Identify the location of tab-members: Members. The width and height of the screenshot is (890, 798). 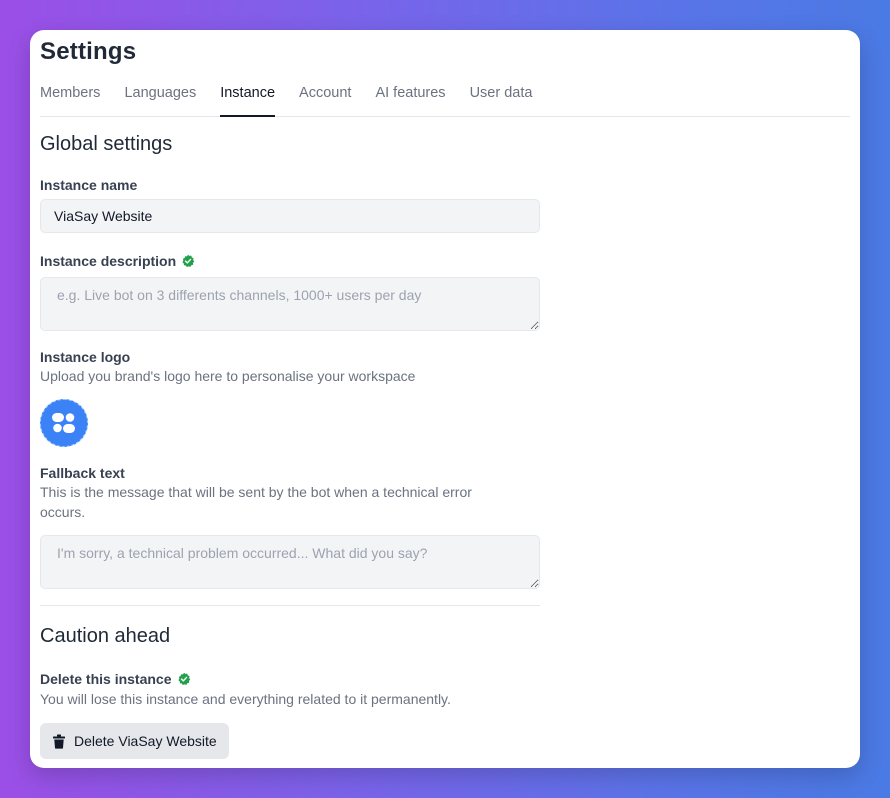
(70, 100).